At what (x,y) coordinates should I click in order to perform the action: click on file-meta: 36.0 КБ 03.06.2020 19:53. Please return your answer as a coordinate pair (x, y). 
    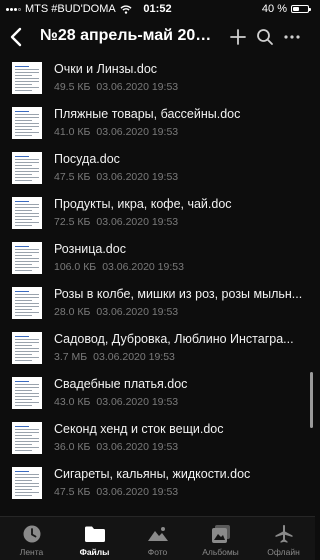
    Looking at the image, I should click on (116, 447).